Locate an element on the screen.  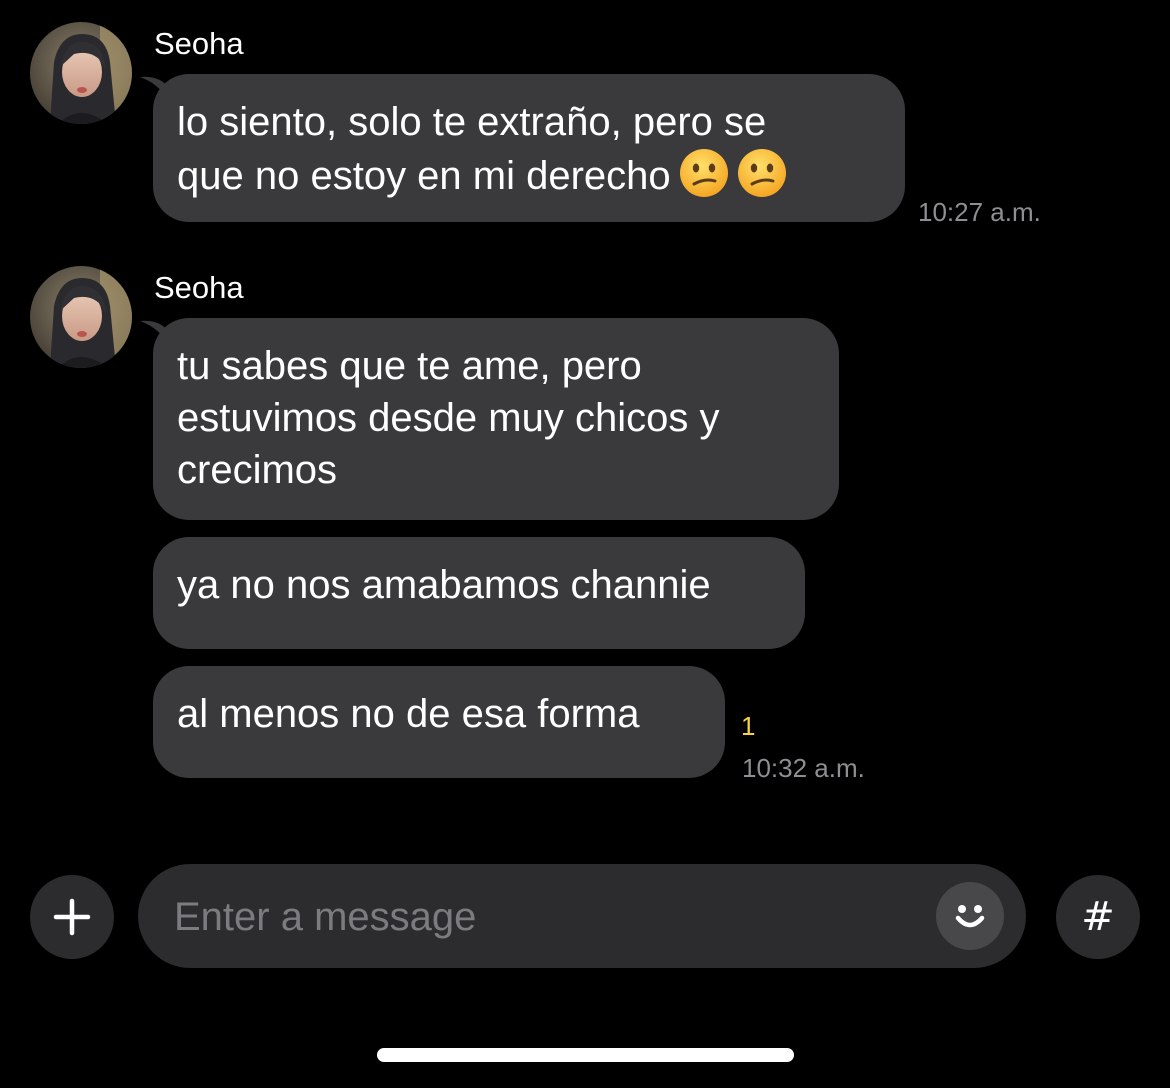
home-indicator is located at coordinates (585, 1055).